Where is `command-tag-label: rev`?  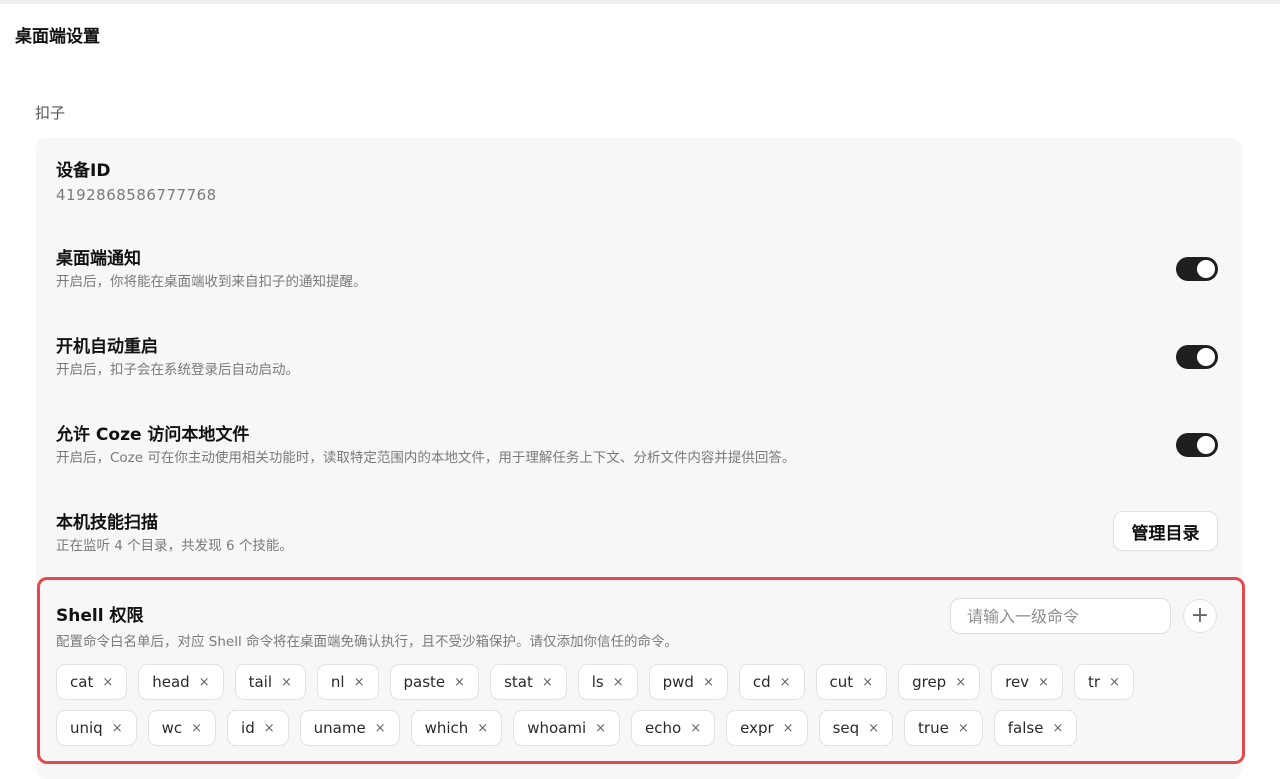 command-tag-label: rev is located at coordinates (1017, 682).